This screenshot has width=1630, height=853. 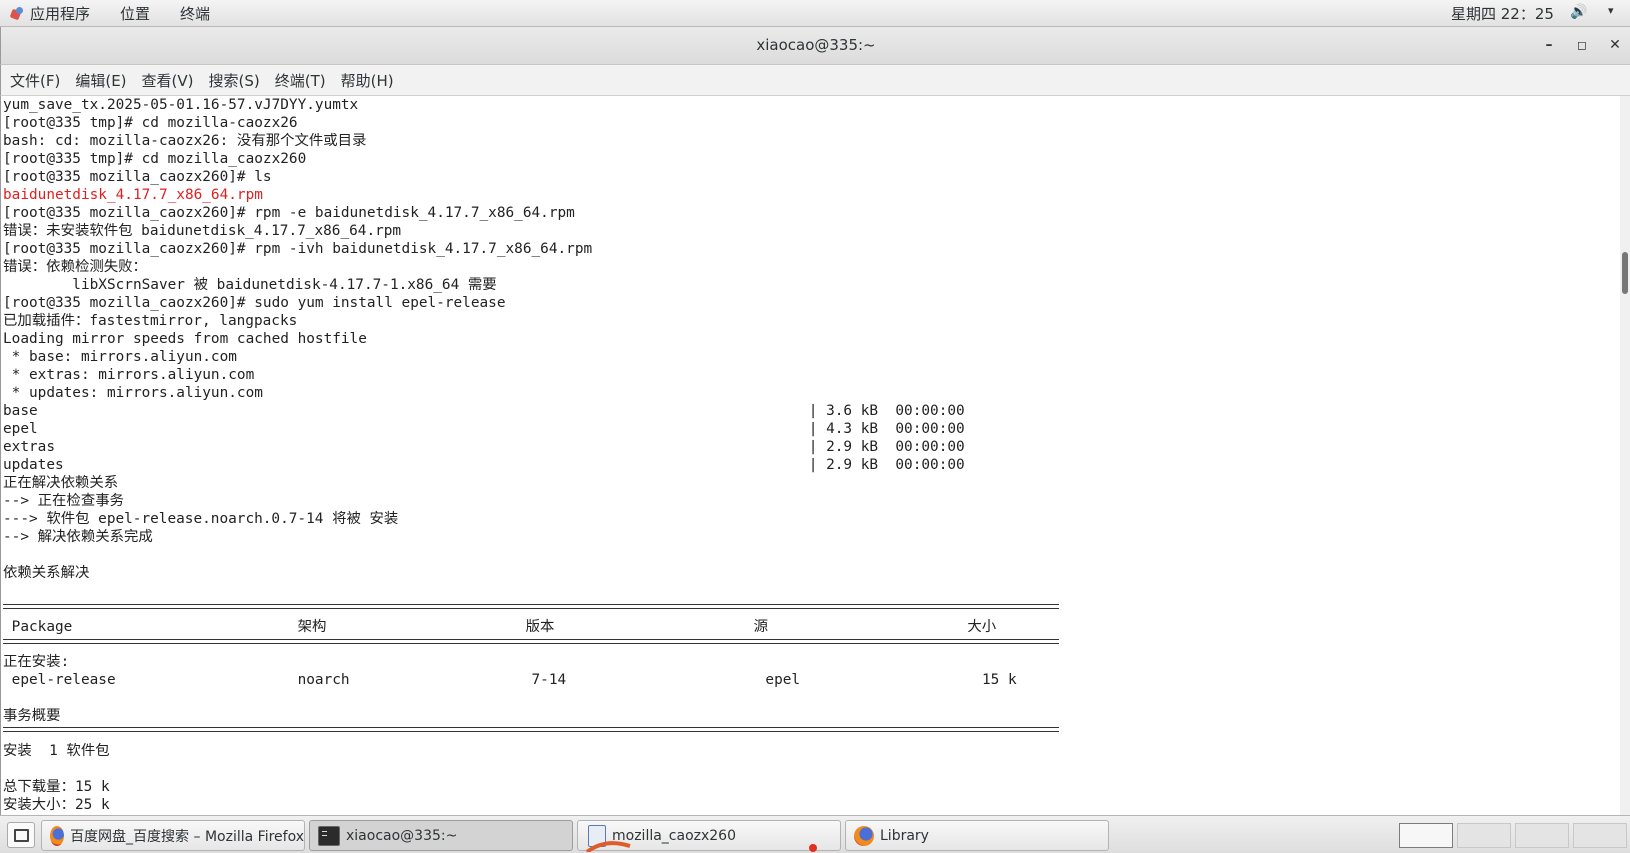 What do you see at coordinates (904, 835) in the screenshot?
I see `taskbar-item-label: Library` at bounding box center [904, 835].